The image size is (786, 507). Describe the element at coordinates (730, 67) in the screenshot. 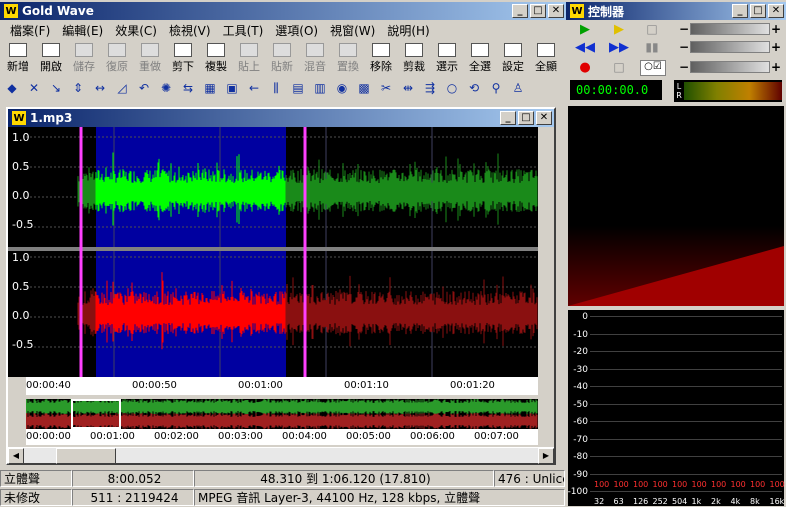

I see `speed-slider: − +` at that location.